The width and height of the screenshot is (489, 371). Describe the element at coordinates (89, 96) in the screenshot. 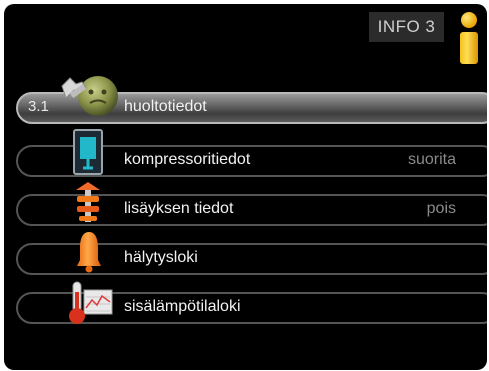

I see `service-tools-icon` at that location.